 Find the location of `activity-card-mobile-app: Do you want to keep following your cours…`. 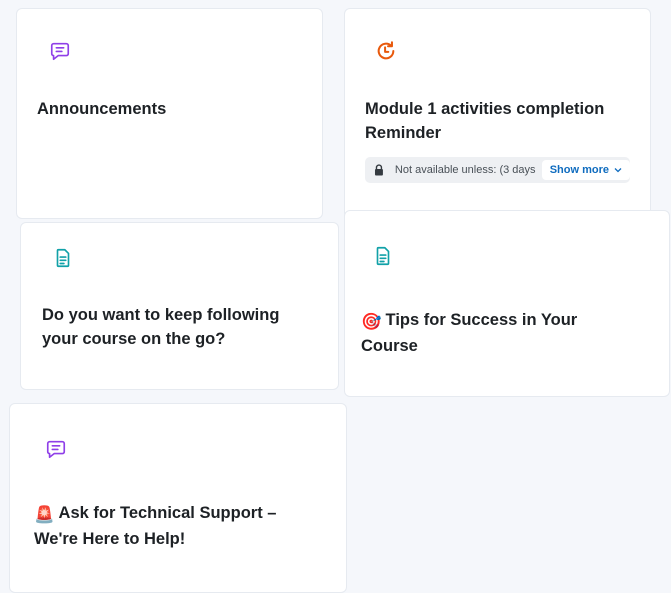

activity-card-mobile-app: Do you want to keep following your cours… is located at coordinates (179, 306).